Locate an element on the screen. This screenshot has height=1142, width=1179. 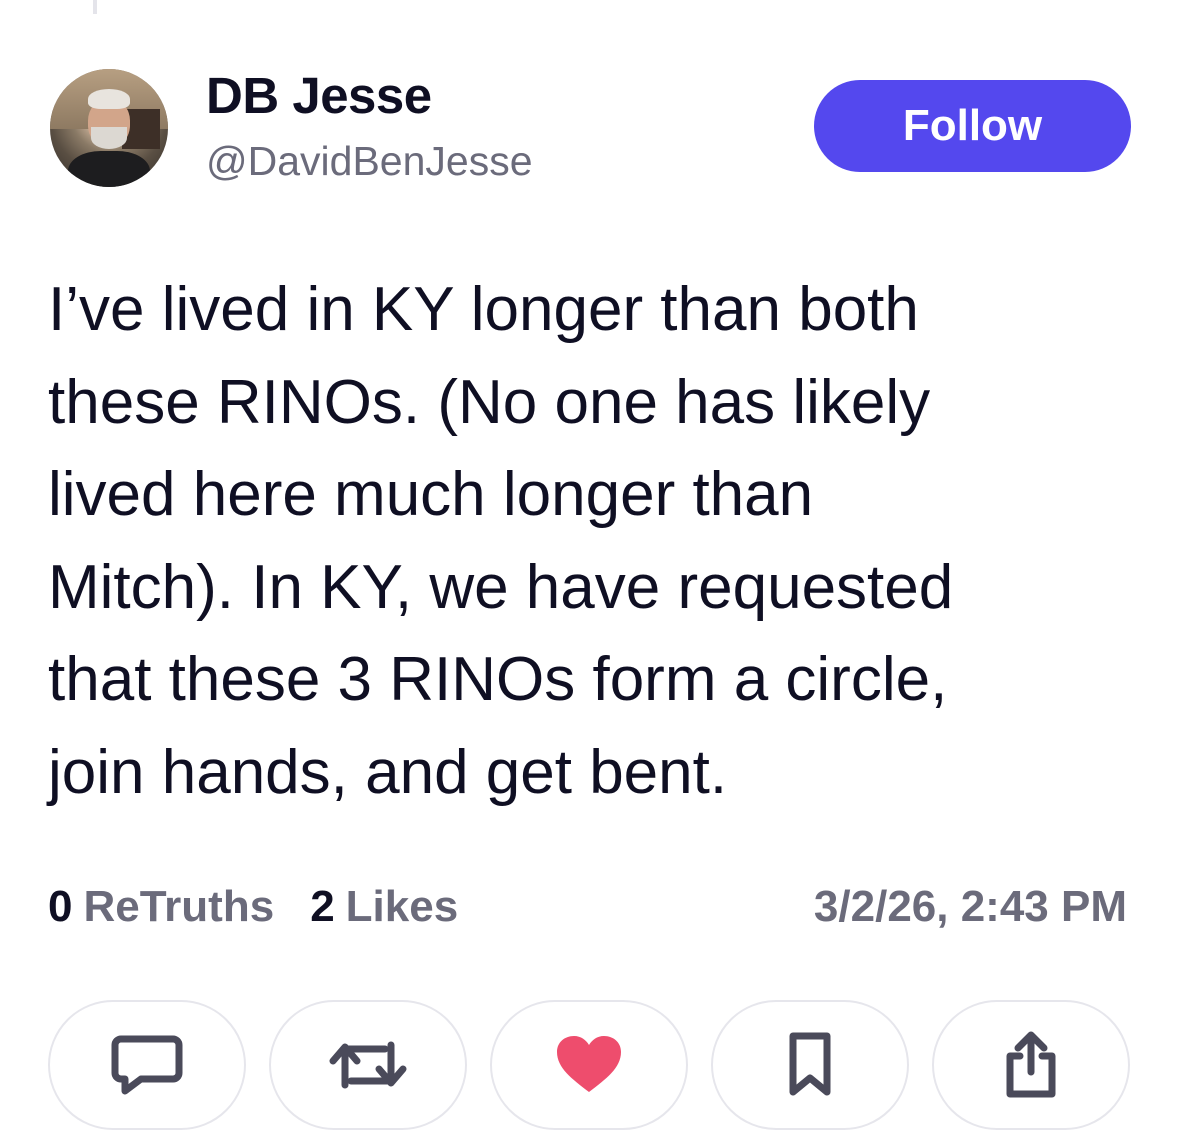
retruths-count: 0 is located at coordinates (60, 906).